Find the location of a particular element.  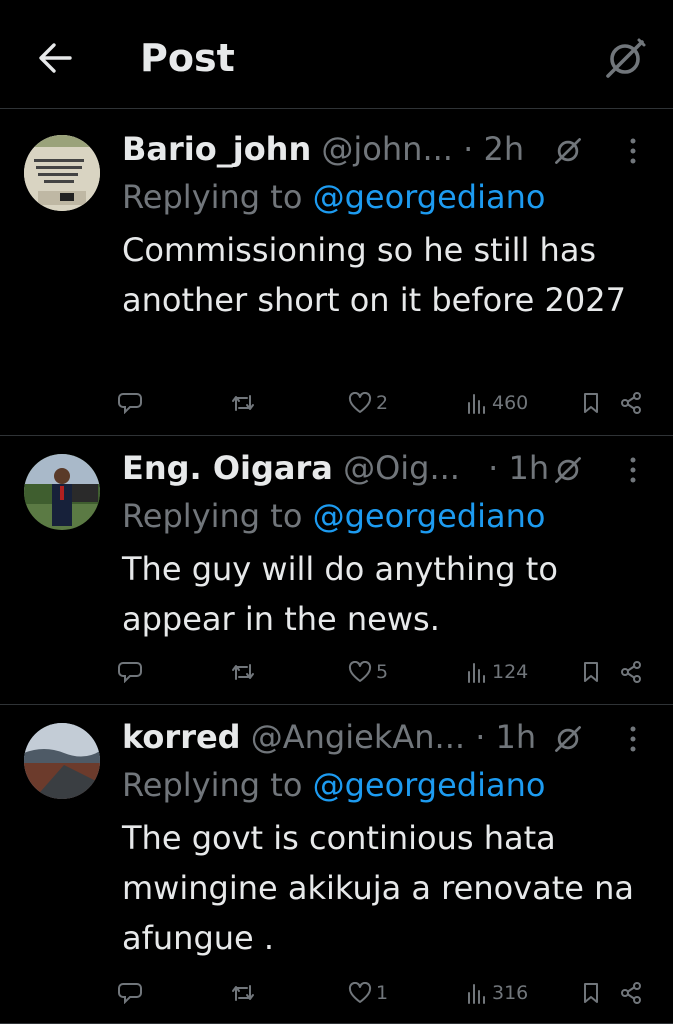

like-button: 2 is located at coordinates (368, 403).